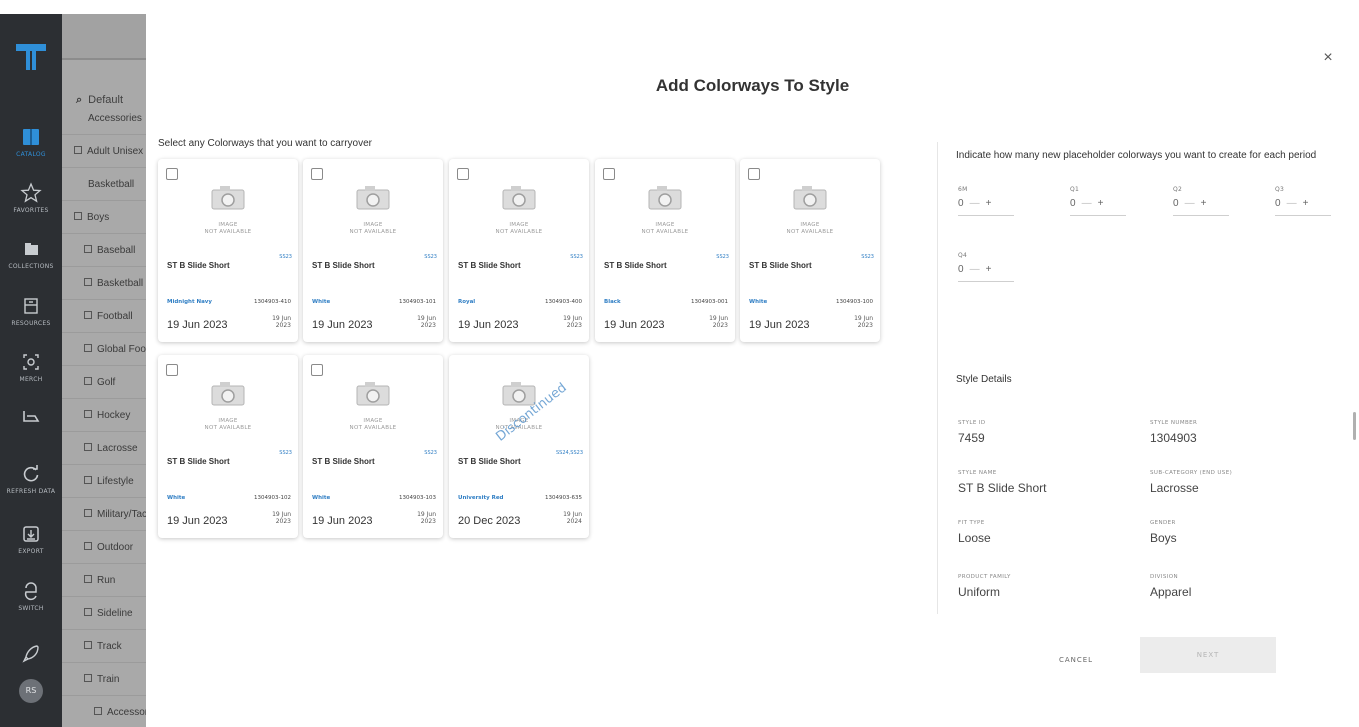 The image size is (1359, 727). I want to click on category-item: Sideline, so click(104, 613).